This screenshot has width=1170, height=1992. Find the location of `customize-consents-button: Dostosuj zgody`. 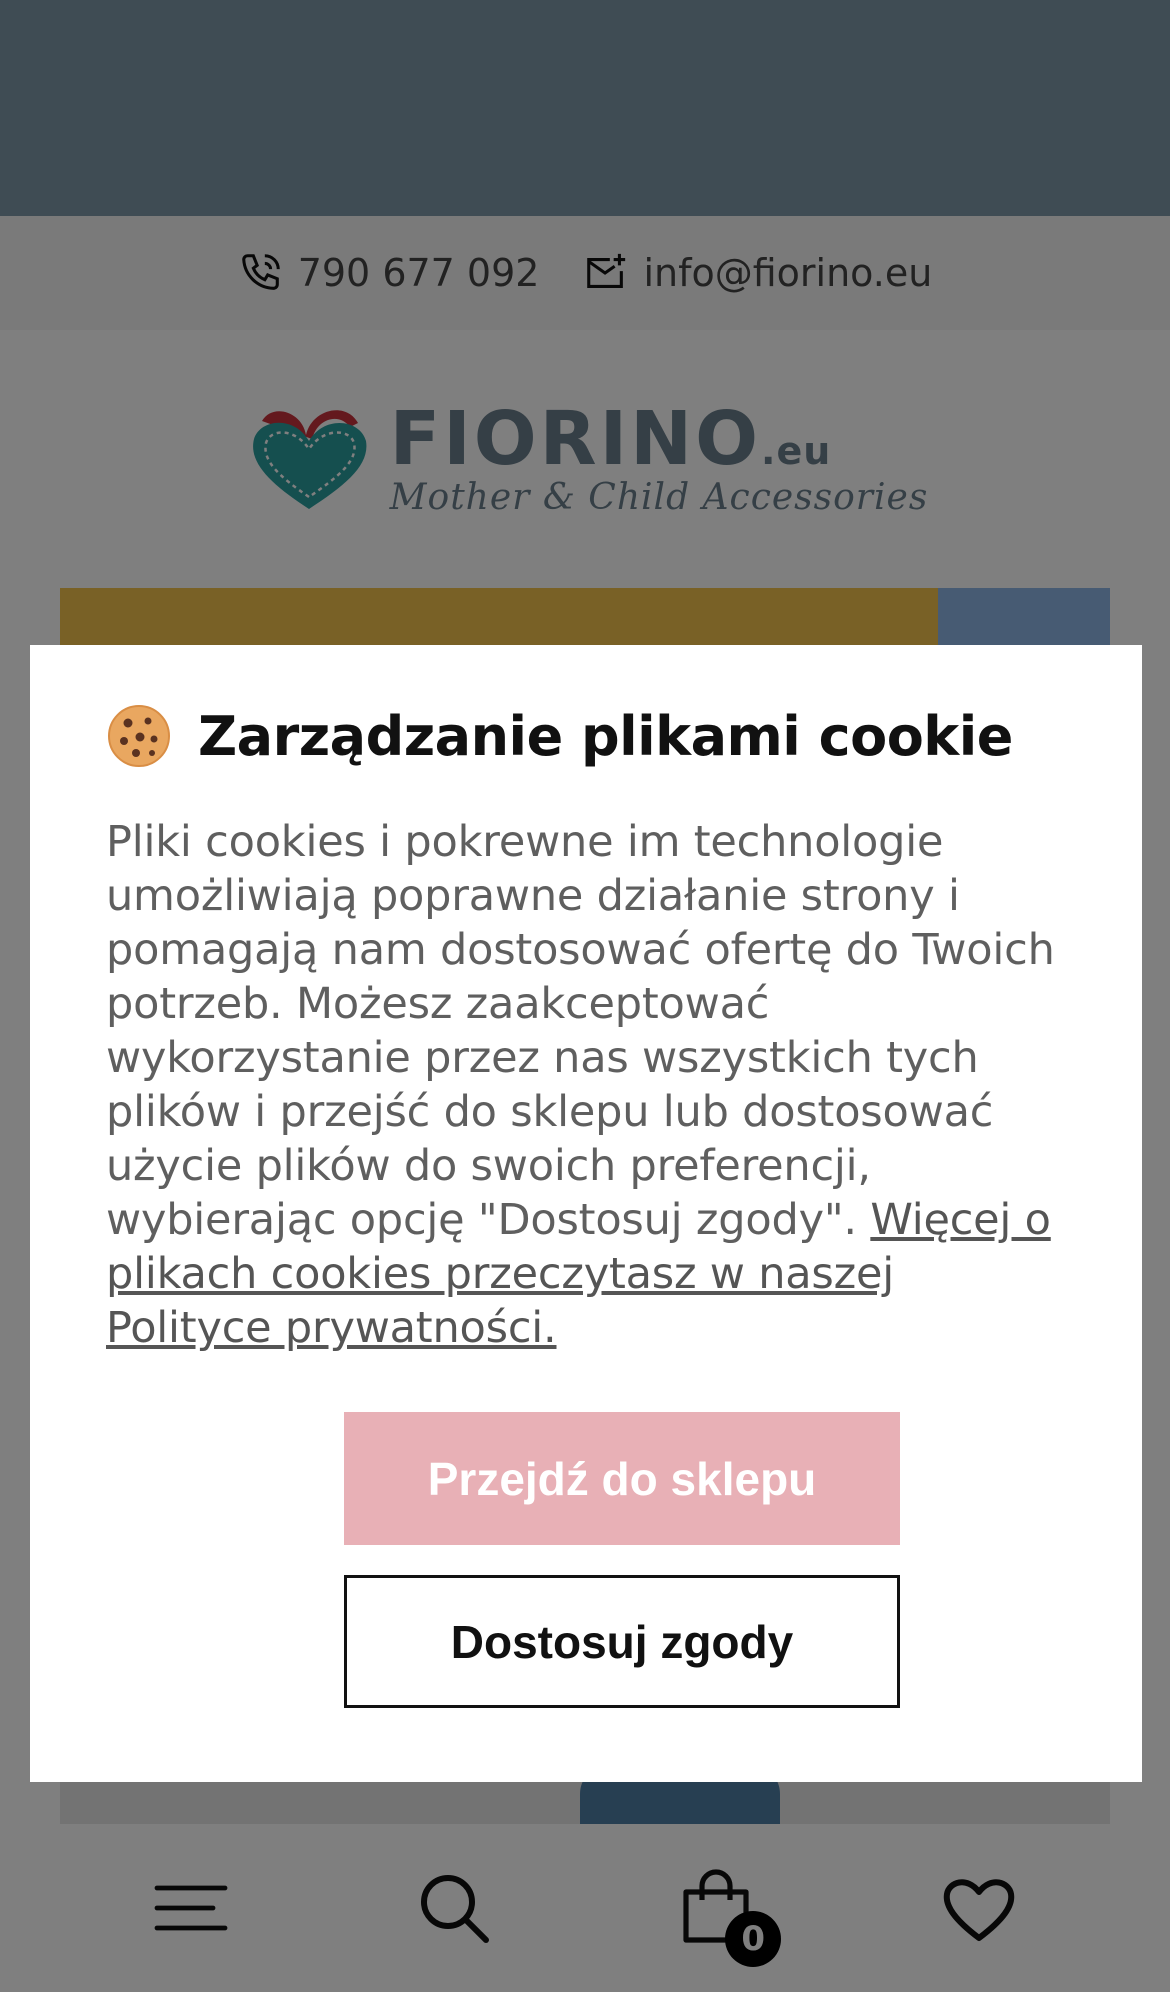

customize-consents-button: Dostosuj zgody is located at coordinates (622, 1641).